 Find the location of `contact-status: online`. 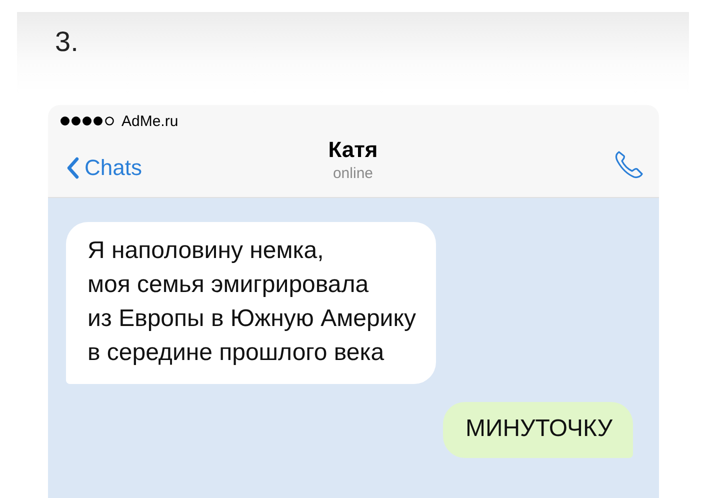

contact-status: online is located at coordinates (353, 173).